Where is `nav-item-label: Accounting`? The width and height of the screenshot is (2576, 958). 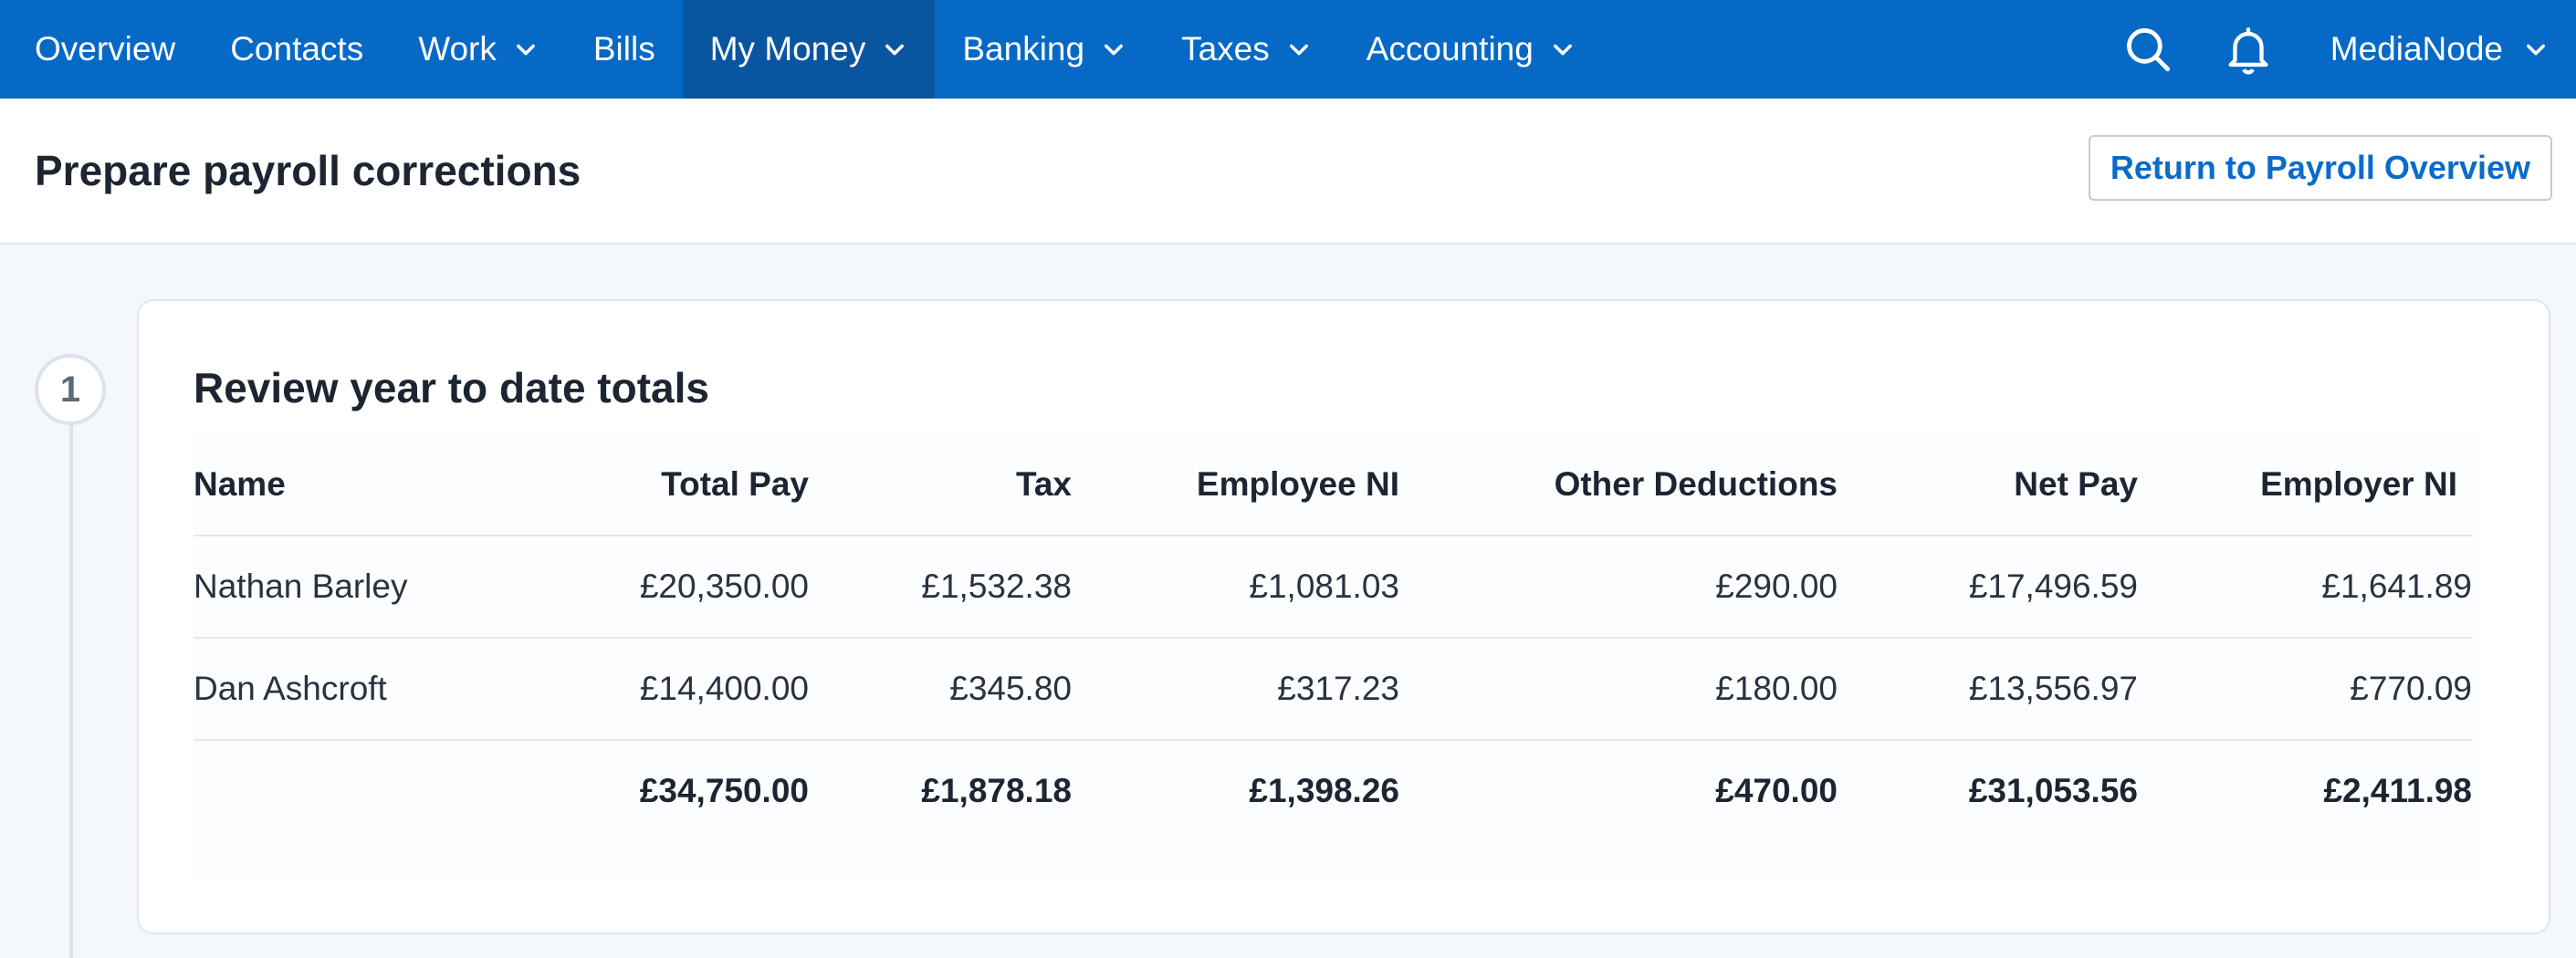 nav-item-label: Accounting is located at coordinates (1450, 49).